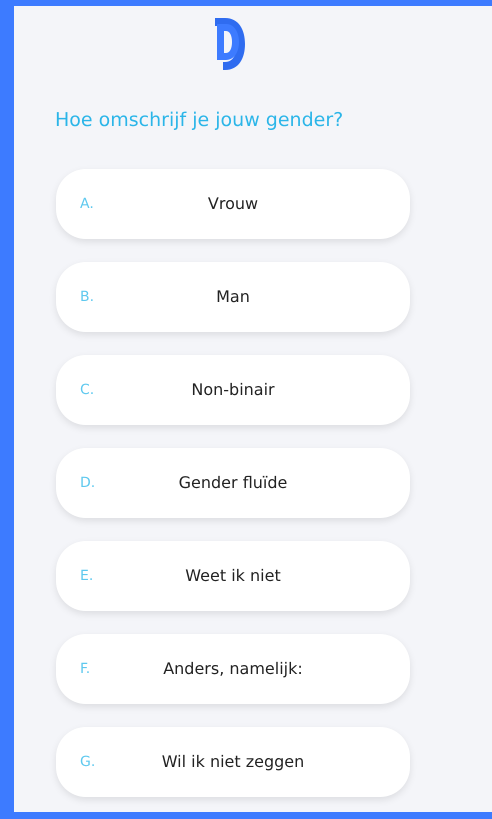 Image resolution: width=492 pixels, height=819 pixels. What do you see at coordinates (233, 669) in the screenshot?
I see `answer-option: F. Anders, namelijk:` at bounding box center [233, 669].